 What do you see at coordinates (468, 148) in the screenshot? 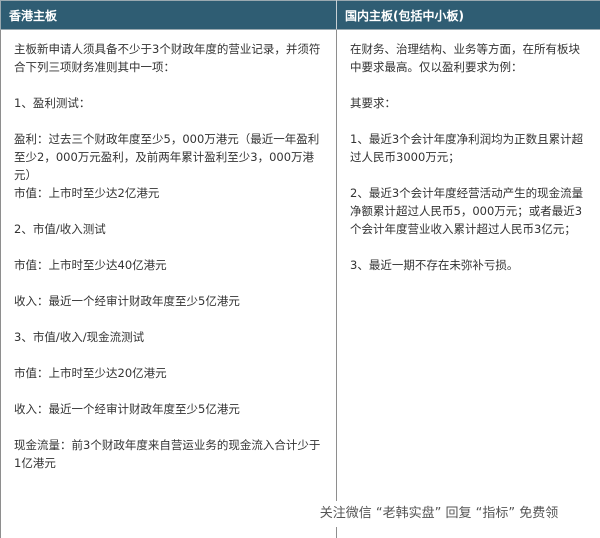
I see `domestic-req-1: 1、最近3个会计年度净利润均为正数且累计超过人民币3000万元；` at bounding box center [468, 148].